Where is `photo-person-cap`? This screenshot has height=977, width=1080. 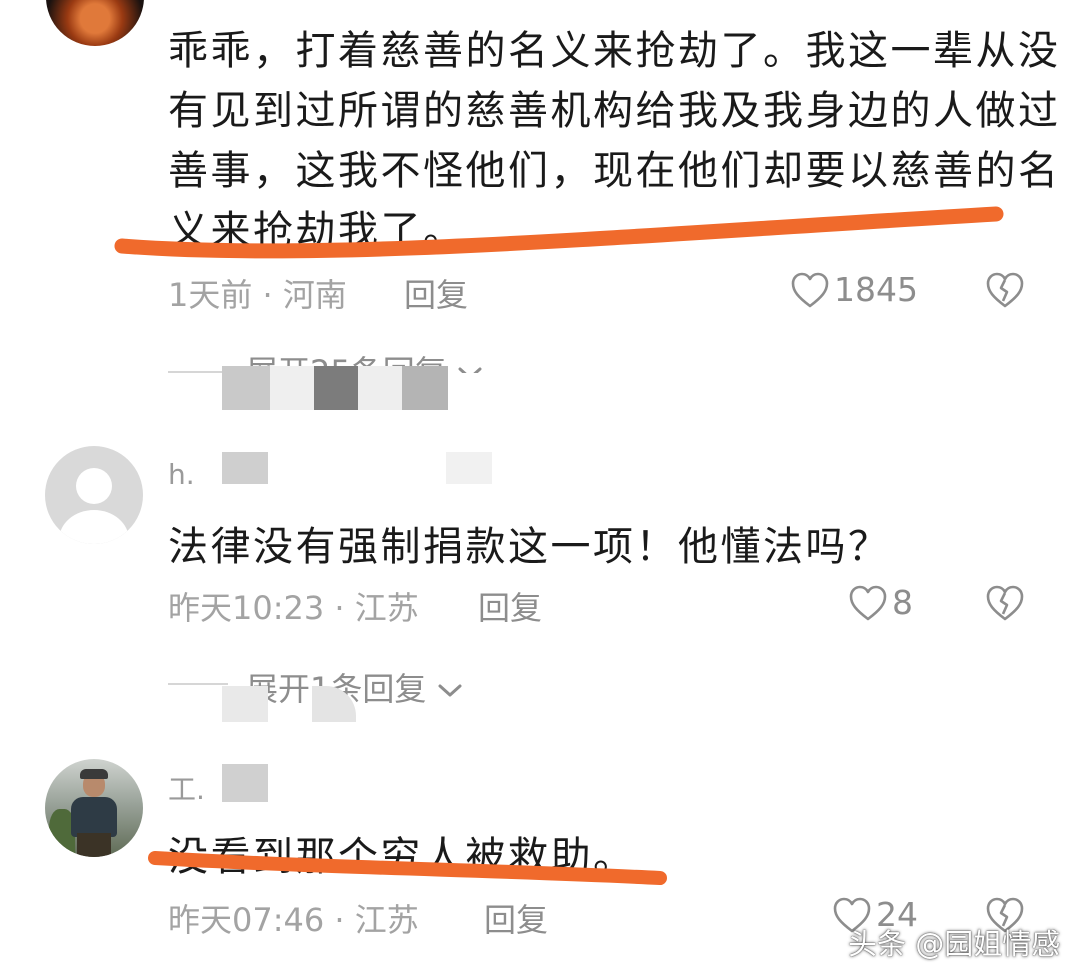
photo-person-cap is located at coordinates (94, 774).